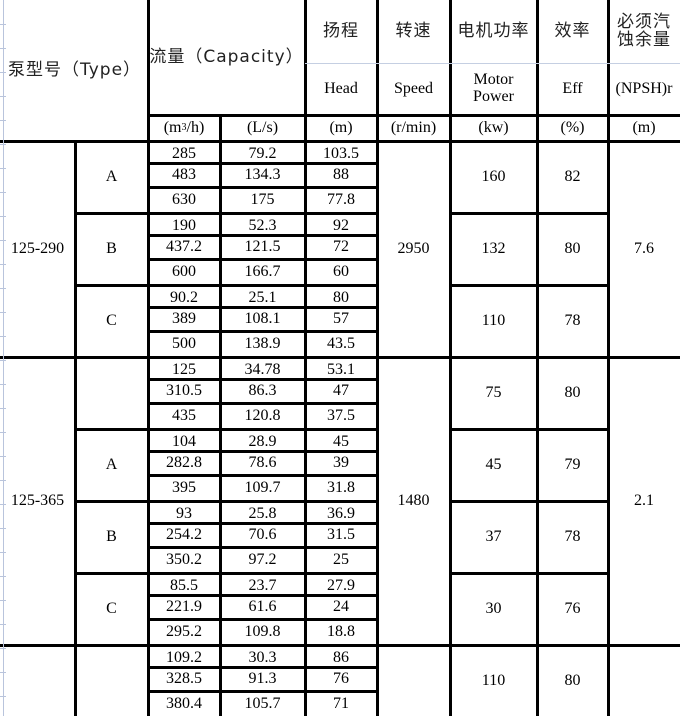 Image resolution: width=680 pixels, height=717 pixels. I want to click on capacity-m3h-cell: 437.2, so click(184, 246).